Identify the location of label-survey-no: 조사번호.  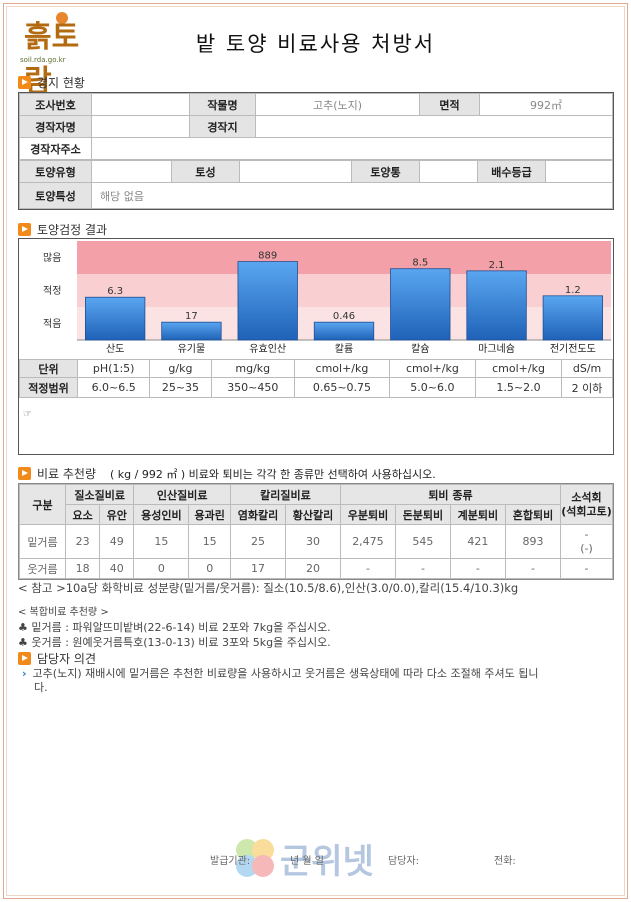
(55, 104).